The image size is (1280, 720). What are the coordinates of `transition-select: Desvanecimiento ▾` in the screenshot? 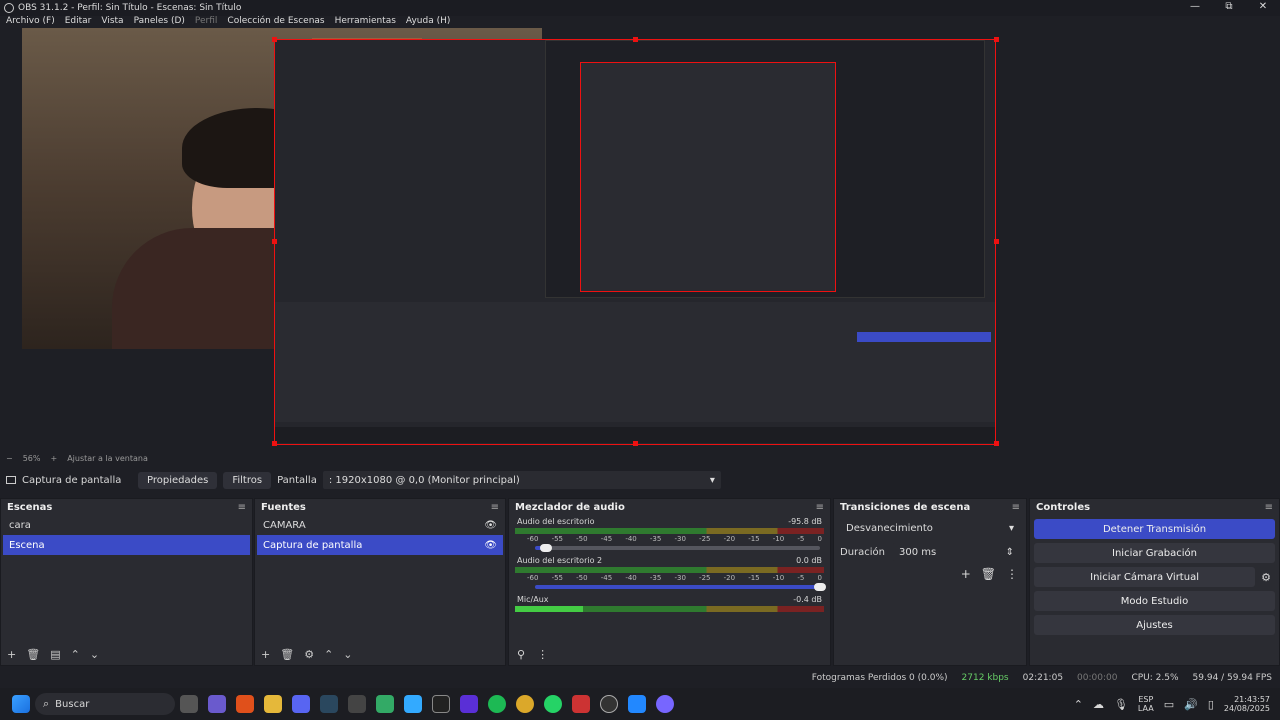 It's located at (930, 528).